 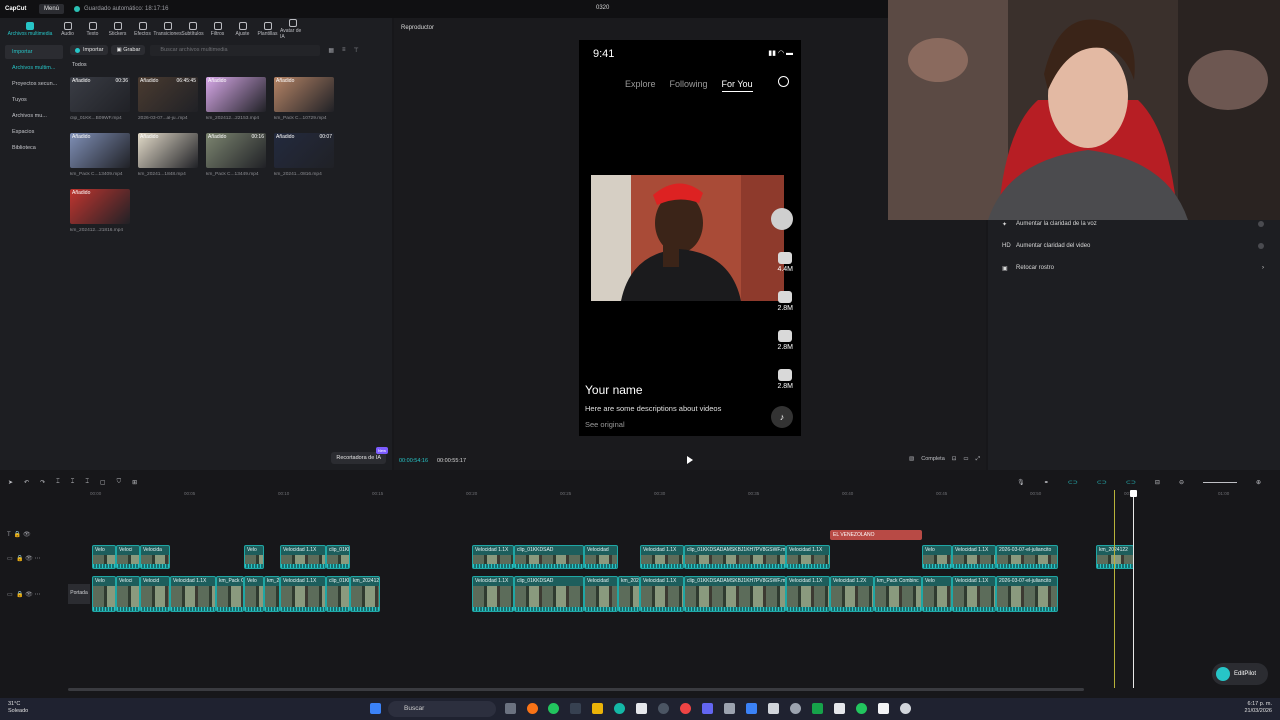 What do you see at coordinates (553, 708) in the screenshot?
I see `spotify-icon` at bounding box center [553, 708].